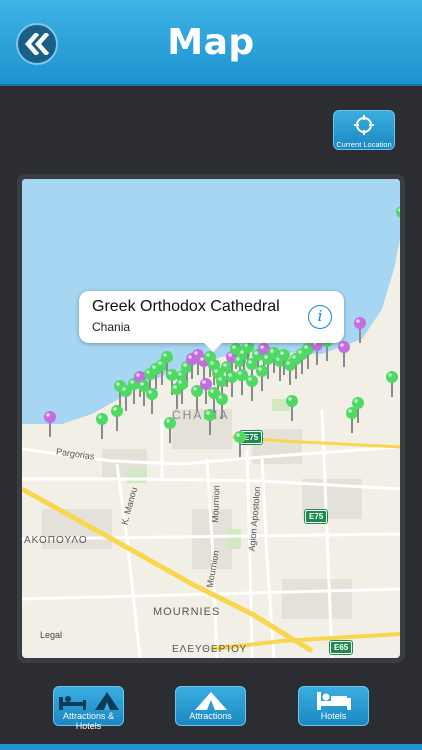  I want to click on attractions-hotels-button: Attractions & Hotels, so click(88, 708).